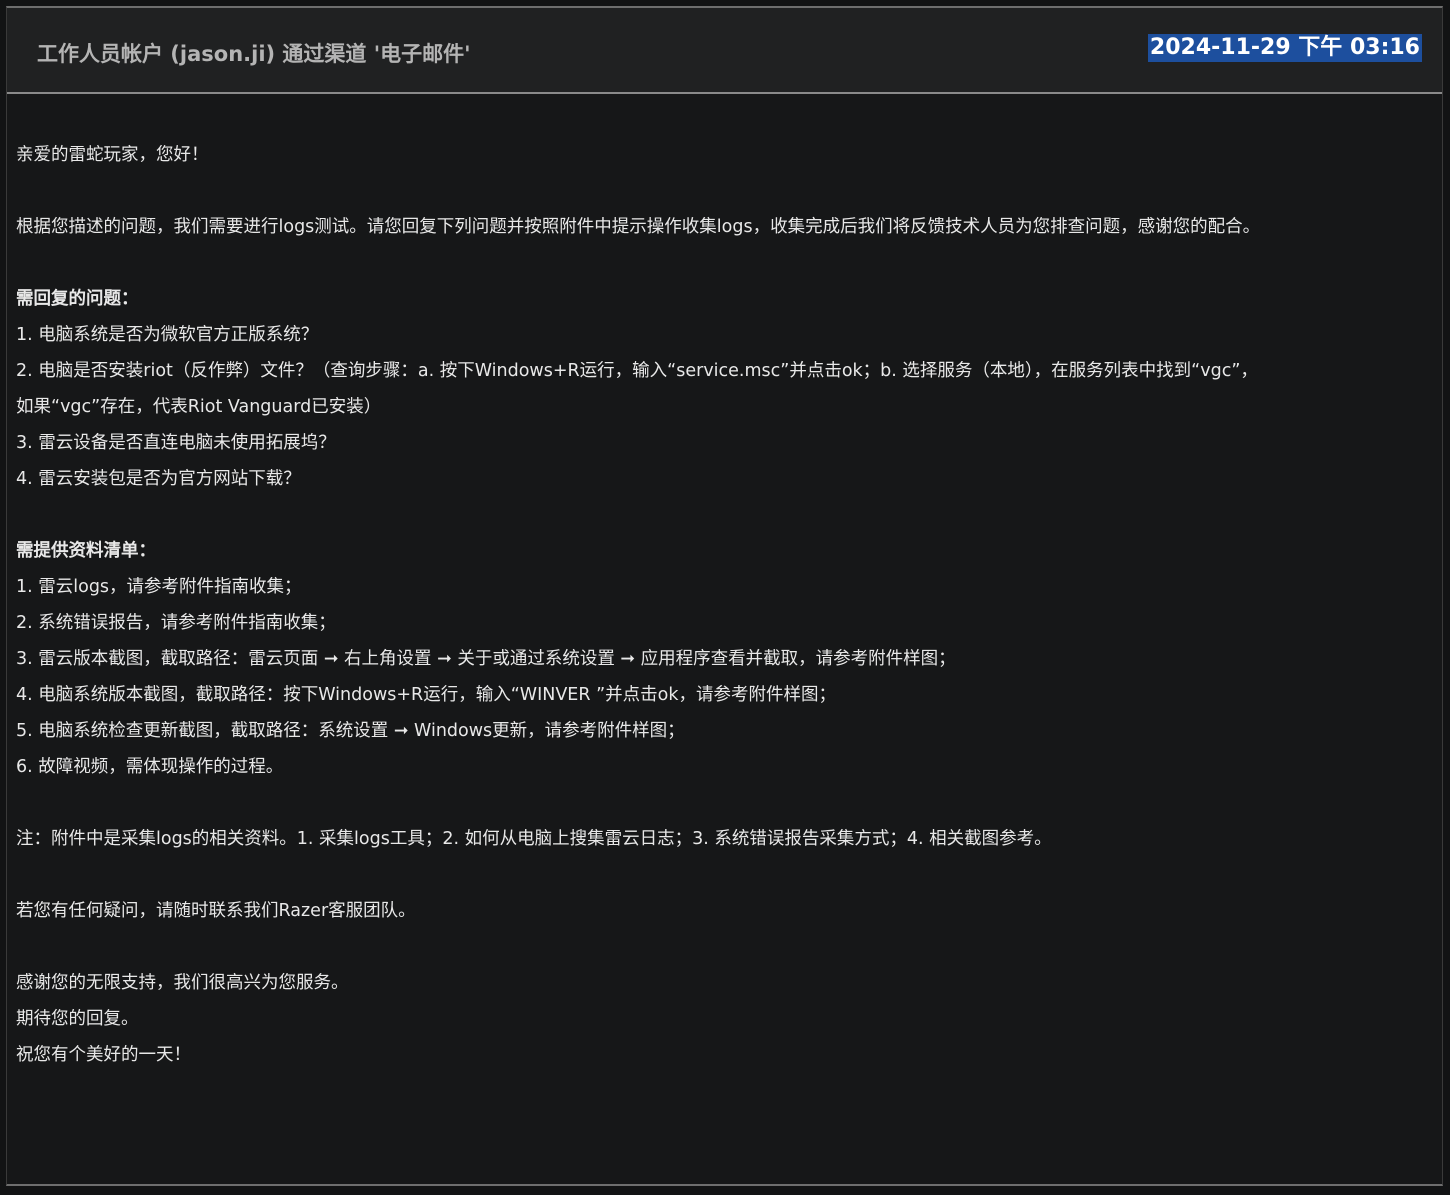 Image resolution: width=1450 pixels, height=1195 pixels. Describe the element at coordinates (176, 443) in the screenshot. I see `question-item: 3. 雷云设备是否直连电脑未使用拓展坞？` at that location.